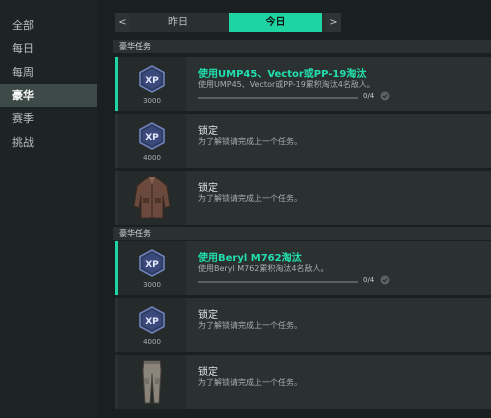 The width and height of the screenshot is (491, 418). Describe the element at coordinates (333, 22) in the screenshot. I see `next-day-arrow-icon: >` at that location.